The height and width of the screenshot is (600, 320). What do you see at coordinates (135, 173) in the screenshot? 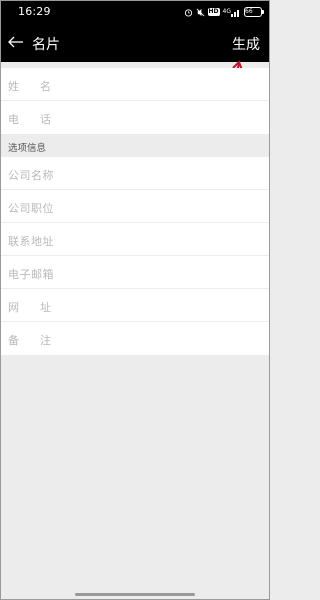
I see `company-name-field: 公司名称` at bounding box center [135, 173].